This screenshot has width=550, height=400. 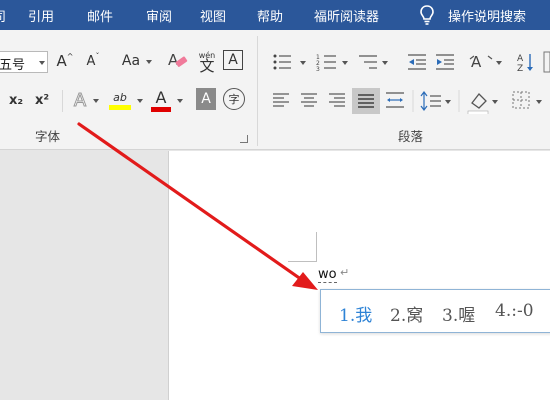 What do you see at coordinates (355, 313) in the screenshot?
I see `ime-candidate: 1.我` at bounding box center [355, 313].